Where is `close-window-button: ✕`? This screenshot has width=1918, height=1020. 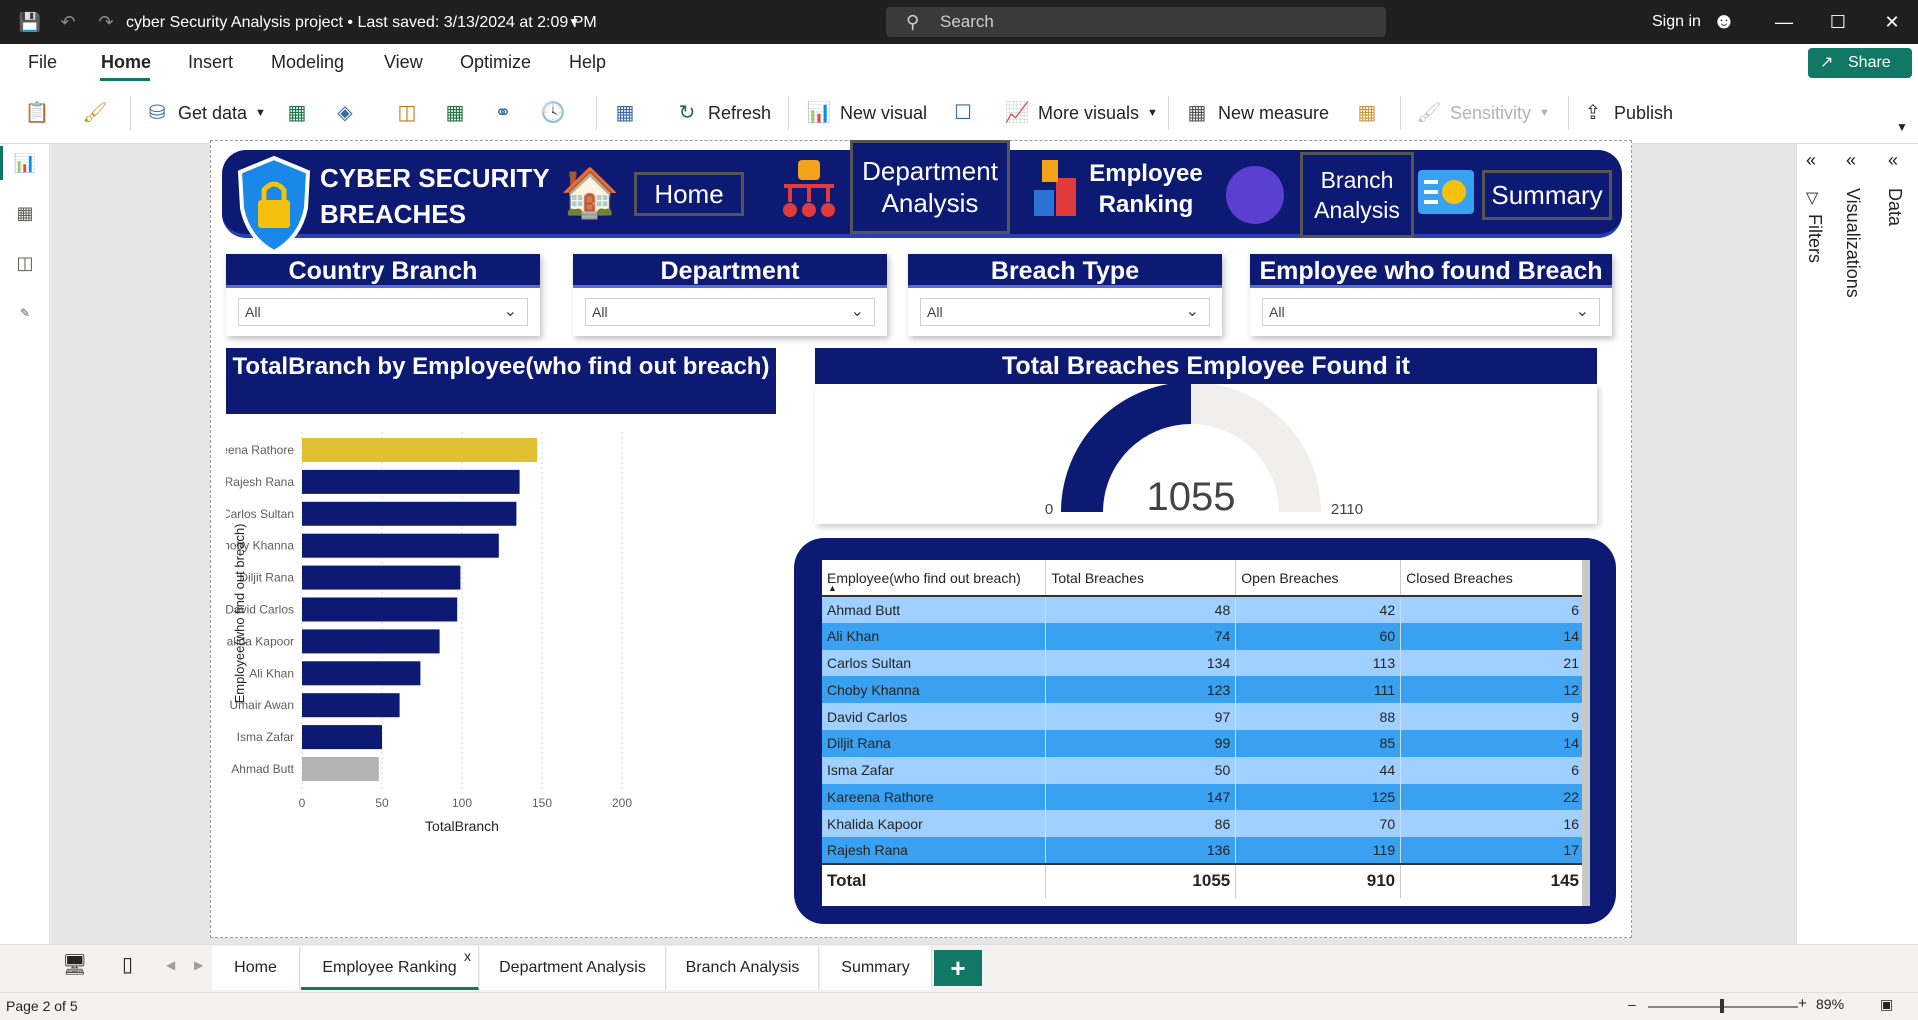
close-window-button: ✕ is located at coordinates (1892, 22).